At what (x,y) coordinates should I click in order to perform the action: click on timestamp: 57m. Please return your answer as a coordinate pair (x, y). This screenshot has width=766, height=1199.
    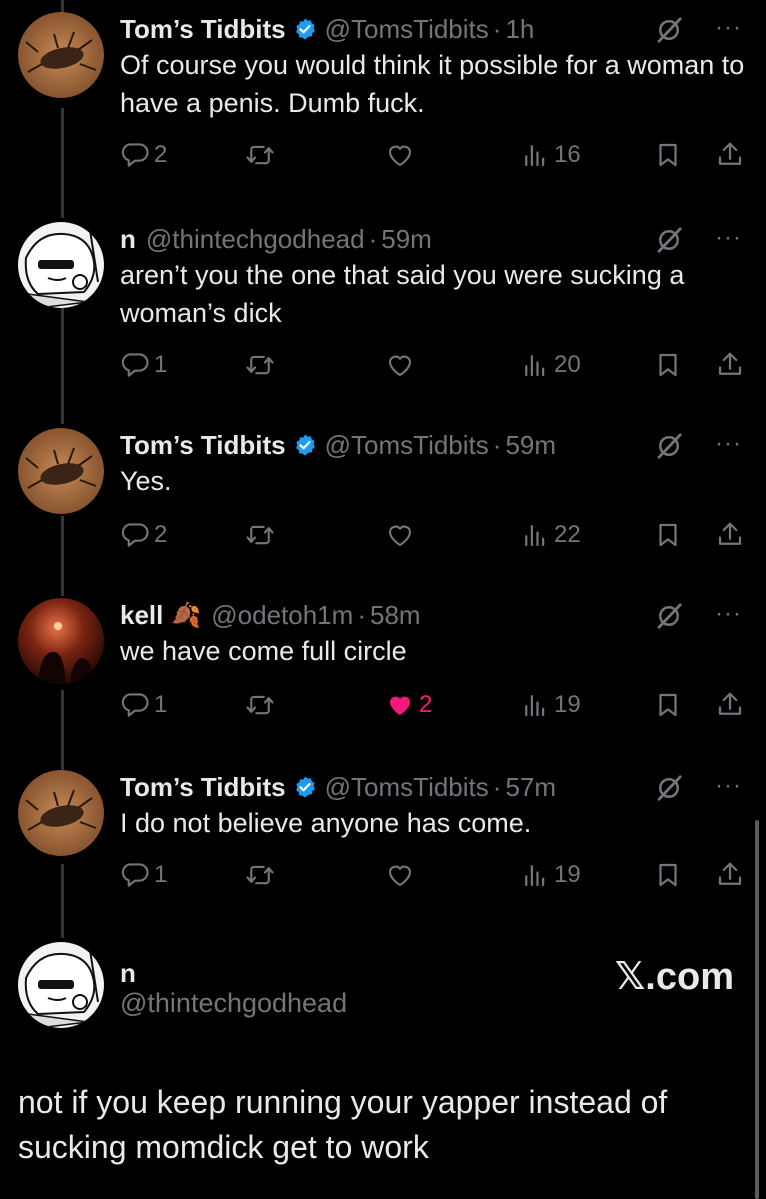
    Looking at the image, I should click on (530, 787).